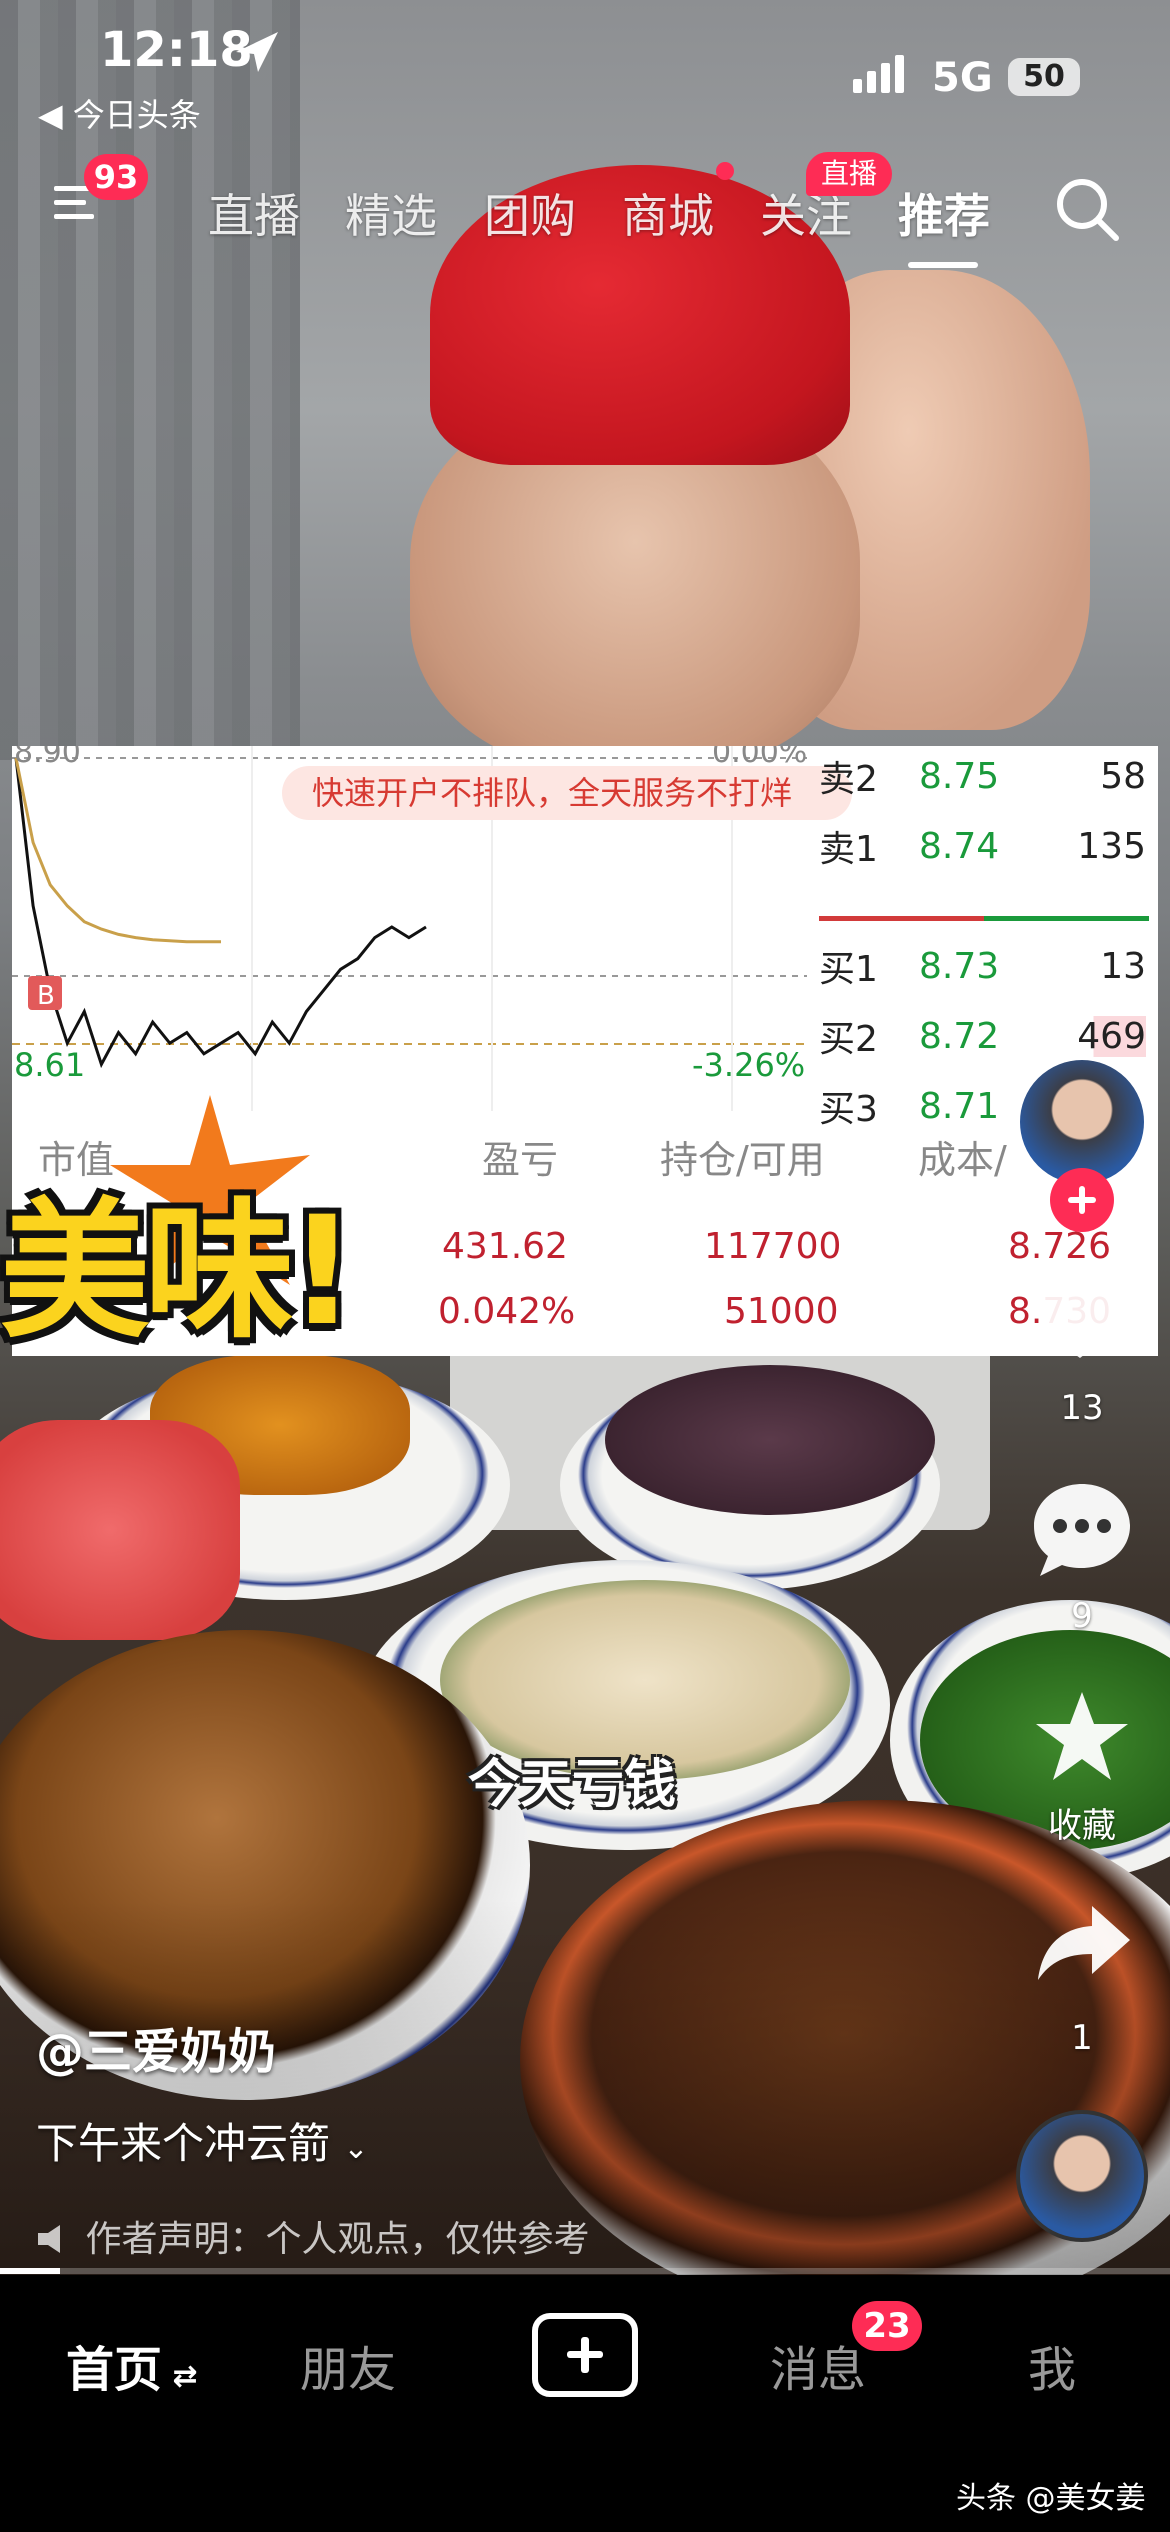  What do you see at coordinates (46, 996) in the screenshot?
I see `buy-marker-label: B` at bounding box center [46, 996].